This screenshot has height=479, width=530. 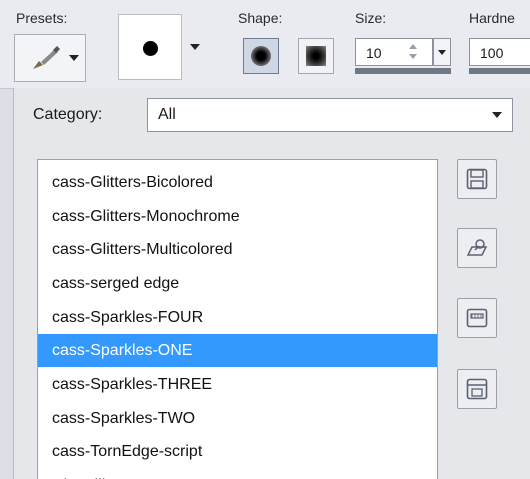 I want to click on hardness-input: 100, so click(x=499, y=52).